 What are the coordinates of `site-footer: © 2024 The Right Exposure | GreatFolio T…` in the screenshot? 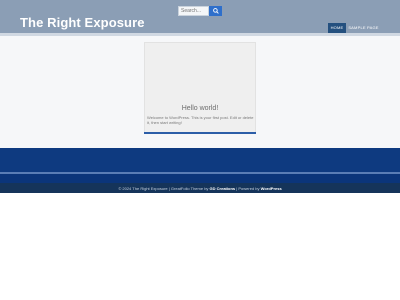 It's located at (200, 188).